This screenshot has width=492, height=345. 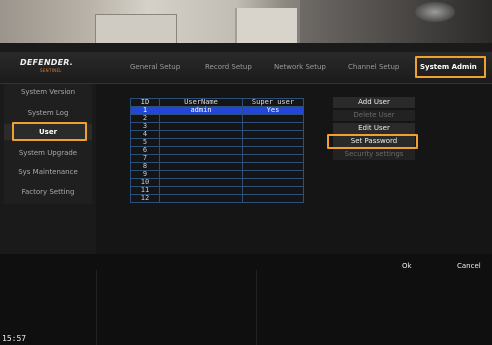 I want to click on button-highlight-frame, so click(x=372, y=141).